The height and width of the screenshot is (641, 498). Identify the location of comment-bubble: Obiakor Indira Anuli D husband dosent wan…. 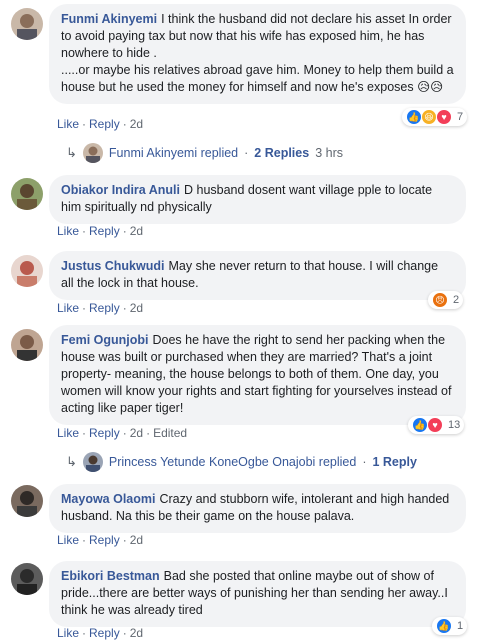
(257, 199).